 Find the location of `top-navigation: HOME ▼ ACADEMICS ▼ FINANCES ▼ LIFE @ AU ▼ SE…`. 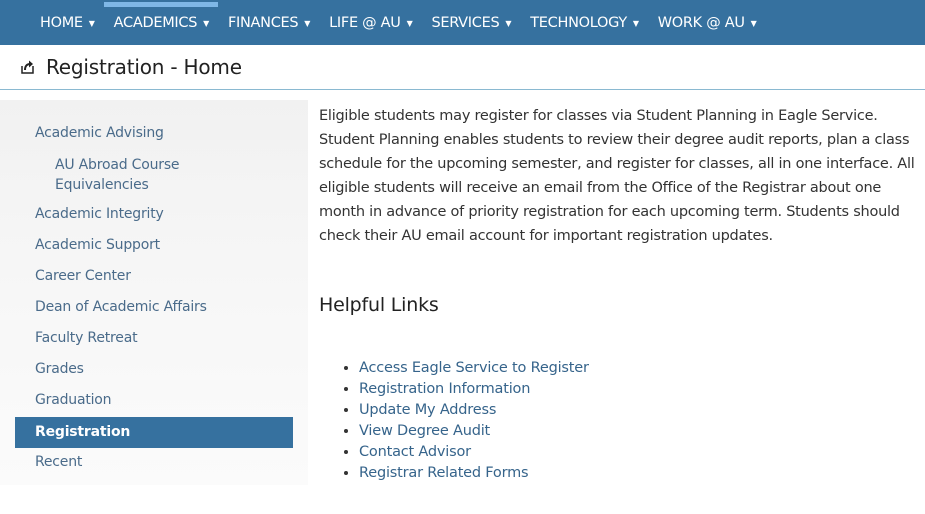

top-navigation: HOME ▼ ACADEMICS ▼ FINANCES ▼ LIFE @ AU ▼ SE… is located at coordinates (462, 22).